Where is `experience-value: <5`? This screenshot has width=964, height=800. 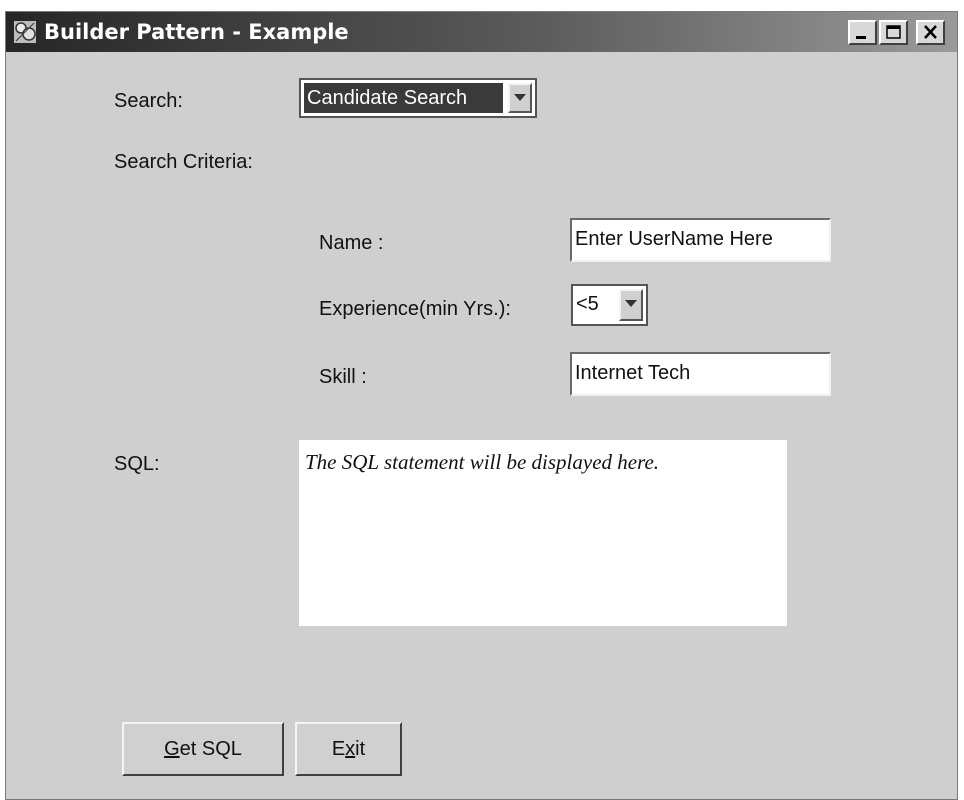 experience-value: <5 is located at coordinates (587, 304).